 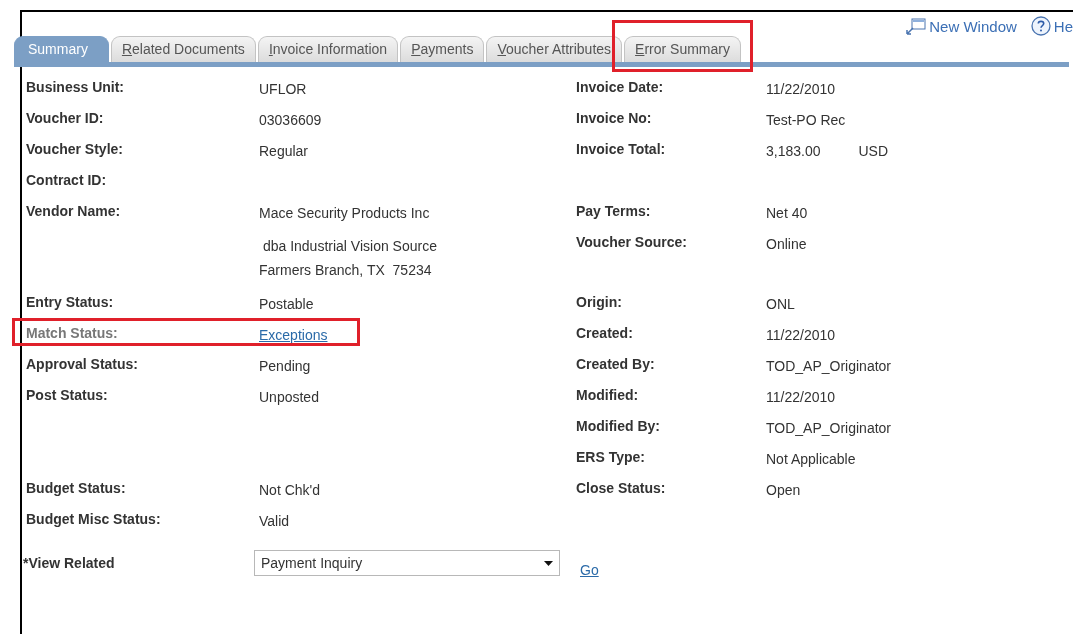 What do you see at coordinates (286, 304) in the screenshot?
I see `field-value: Postable` at bounding box center [286, 304].